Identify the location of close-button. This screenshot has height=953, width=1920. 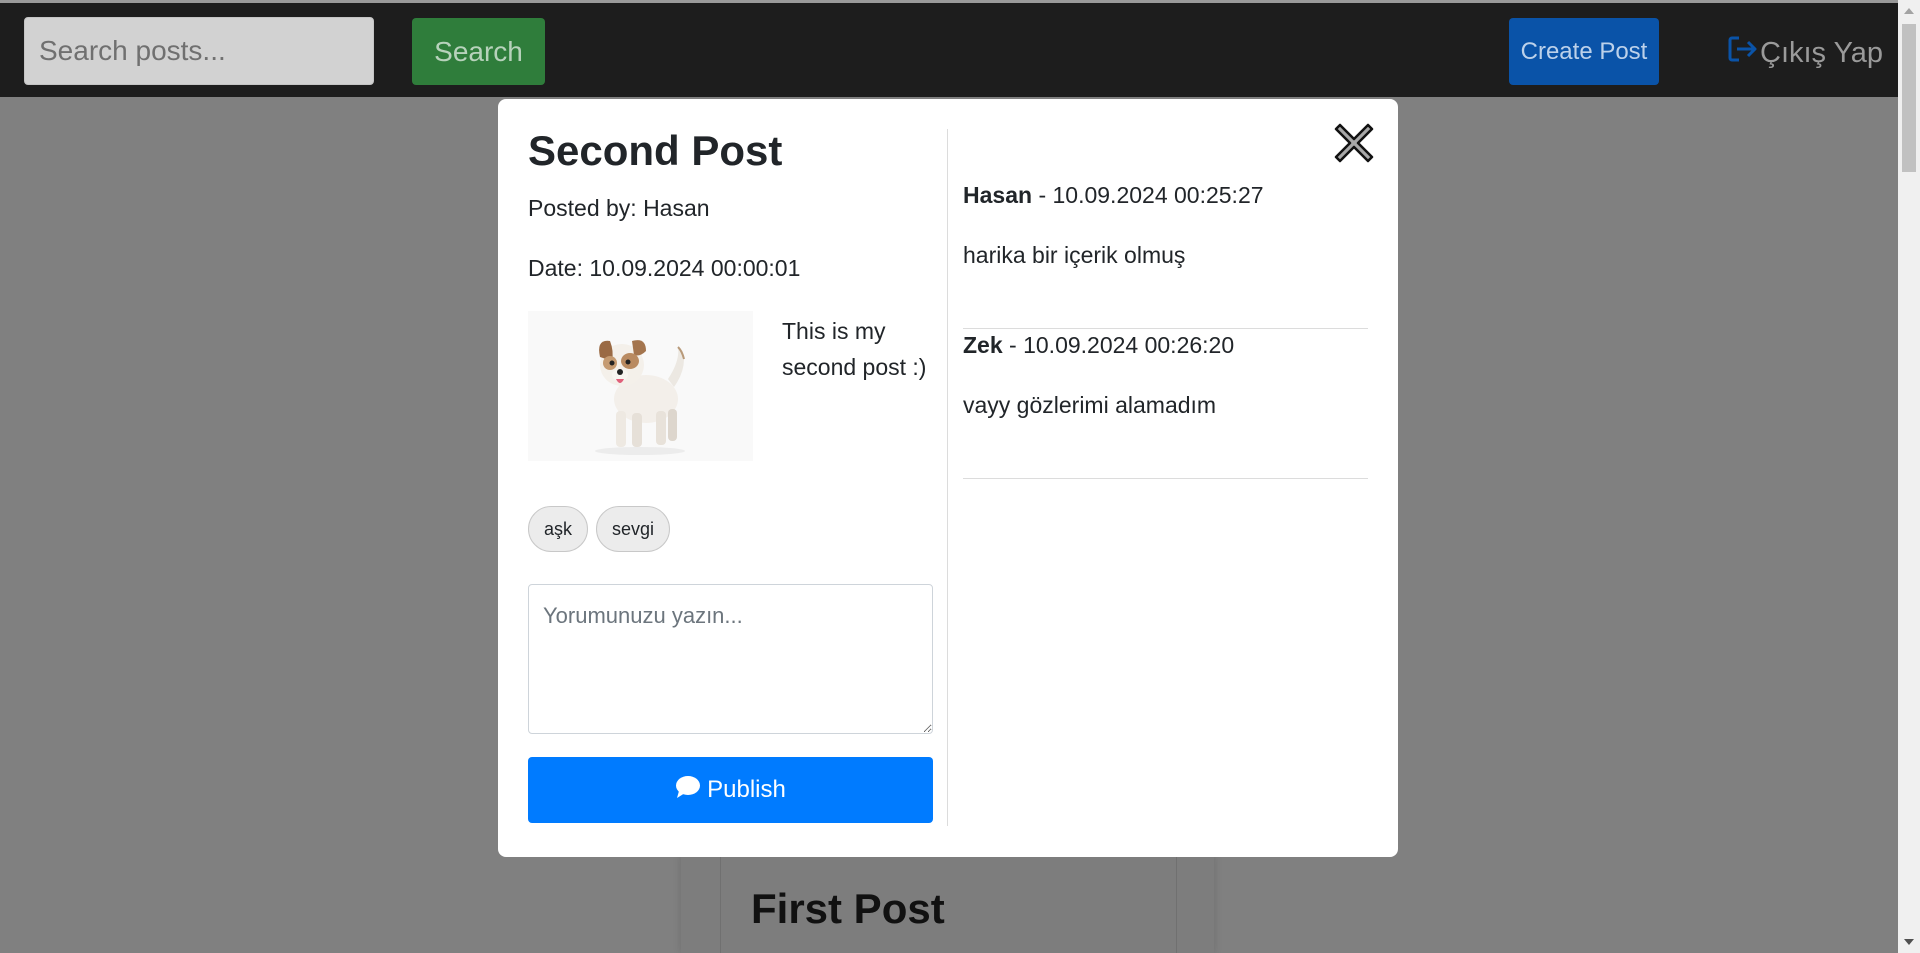
(1354, 143).